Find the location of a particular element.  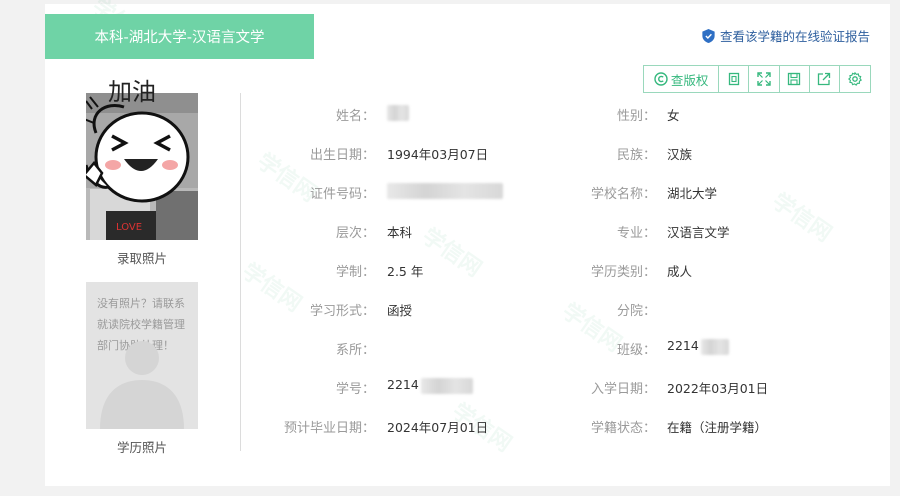

sticker-image: LOVE is located at coordinates (142, 166).